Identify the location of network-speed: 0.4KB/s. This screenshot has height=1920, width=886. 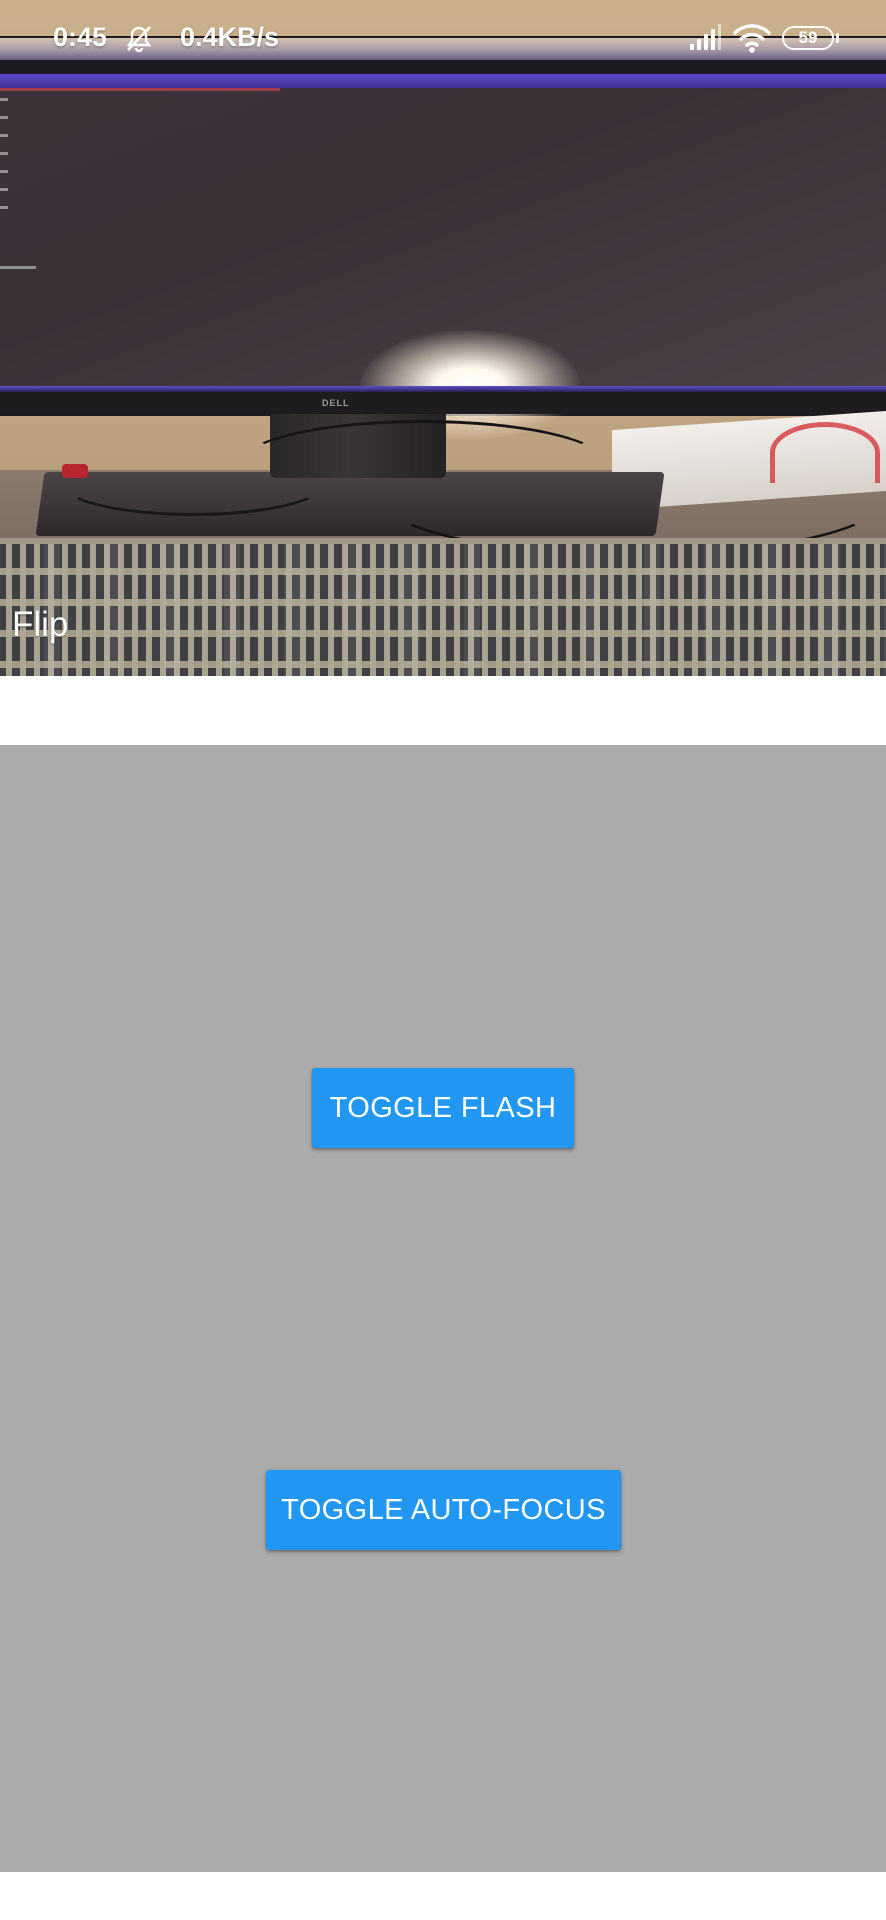
(230, 37).